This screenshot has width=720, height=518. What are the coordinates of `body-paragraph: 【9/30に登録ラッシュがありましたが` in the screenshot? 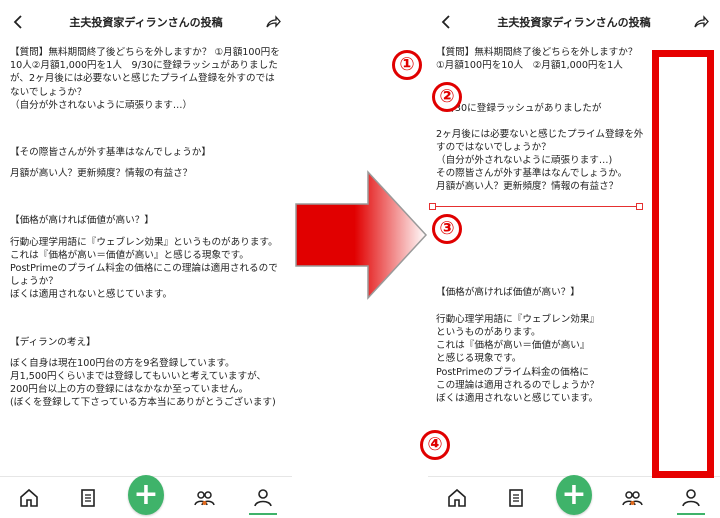 It's located at (519, 109).